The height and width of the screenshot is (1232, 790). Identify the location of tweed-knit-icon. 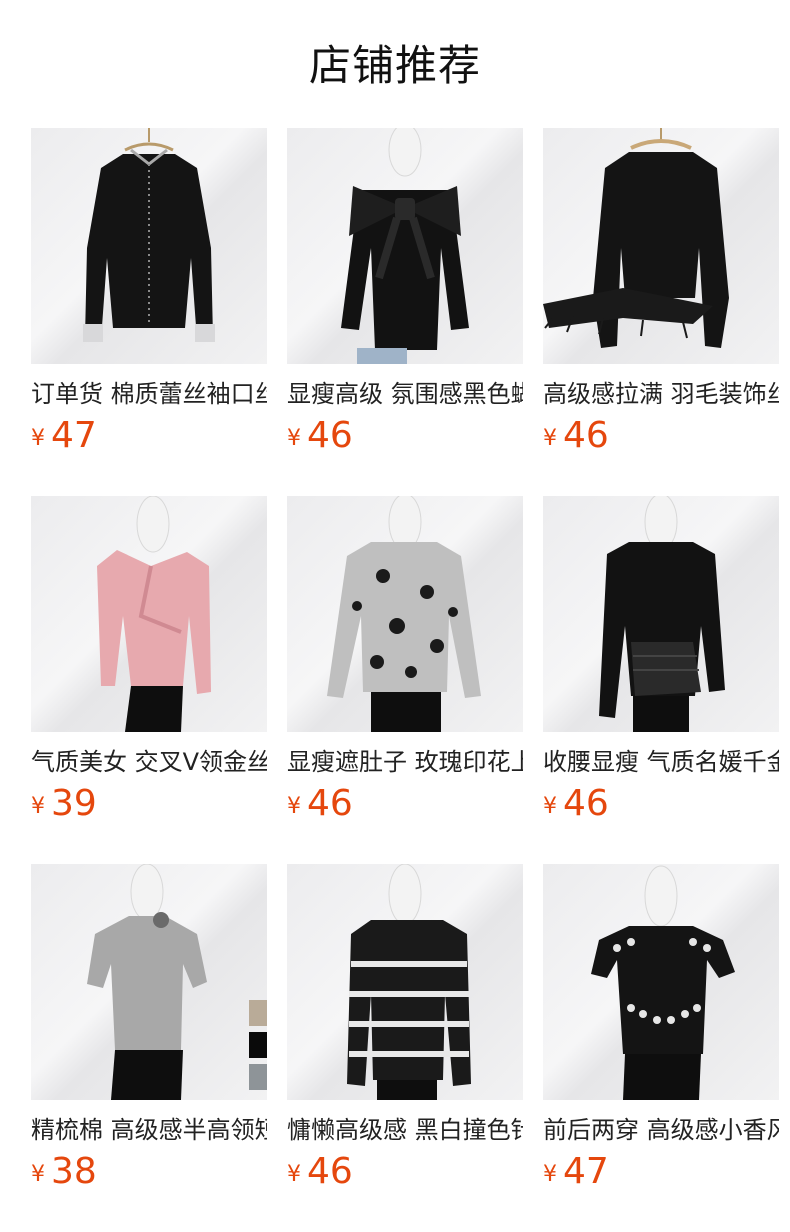
(663, 982).